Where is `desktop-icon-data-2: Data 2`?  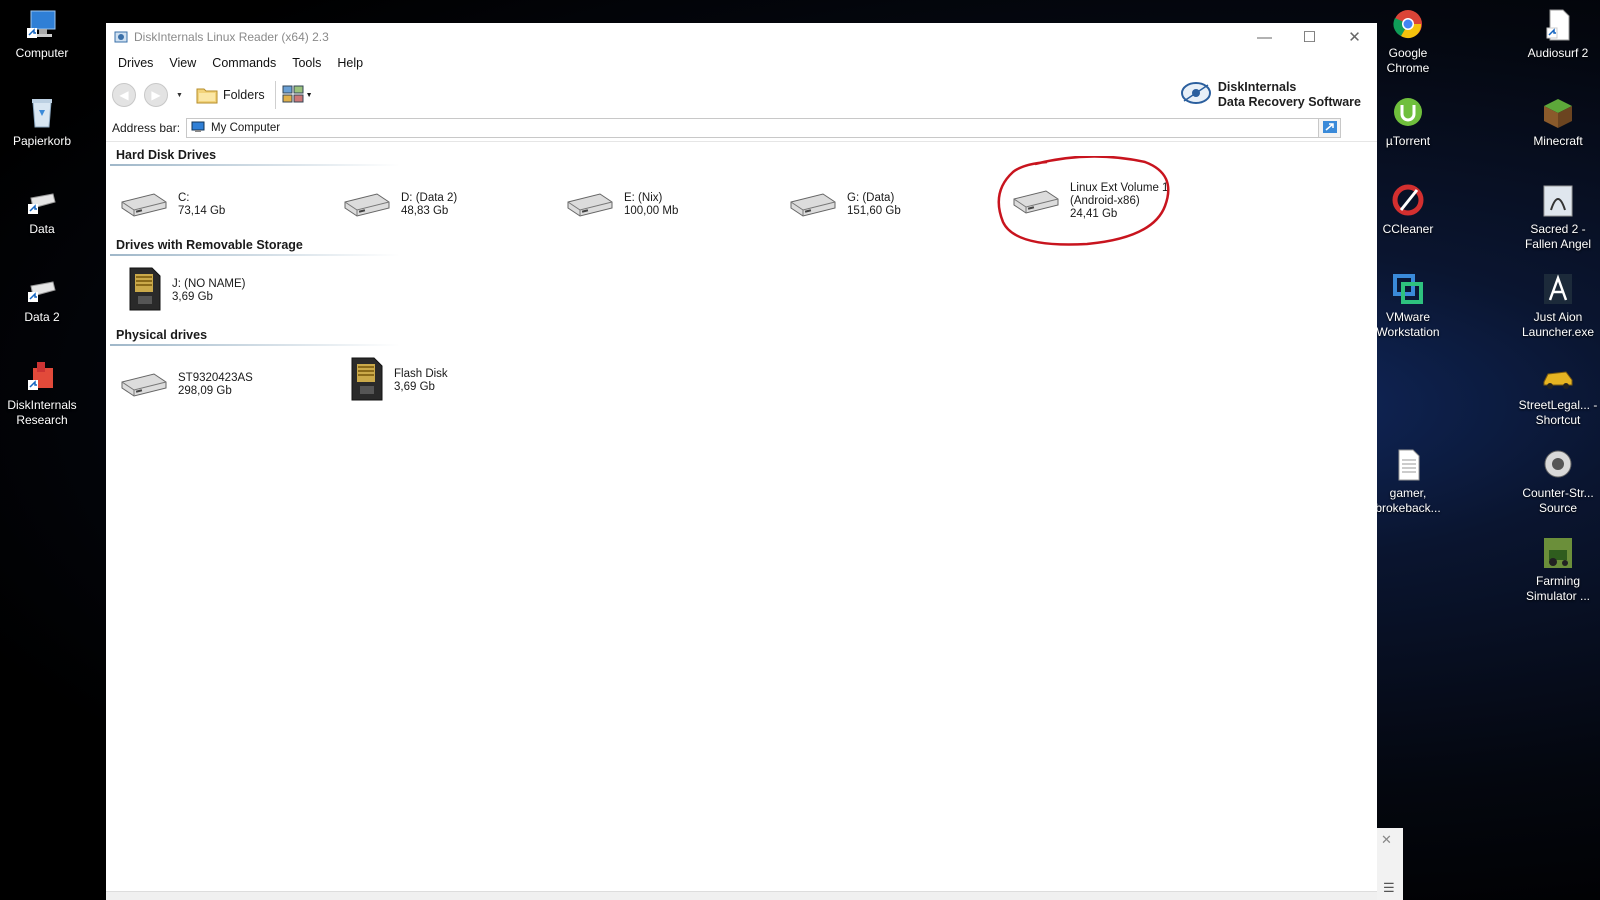
desktop-icon-data-2: Data 2 is located at coordinates (42, 298).